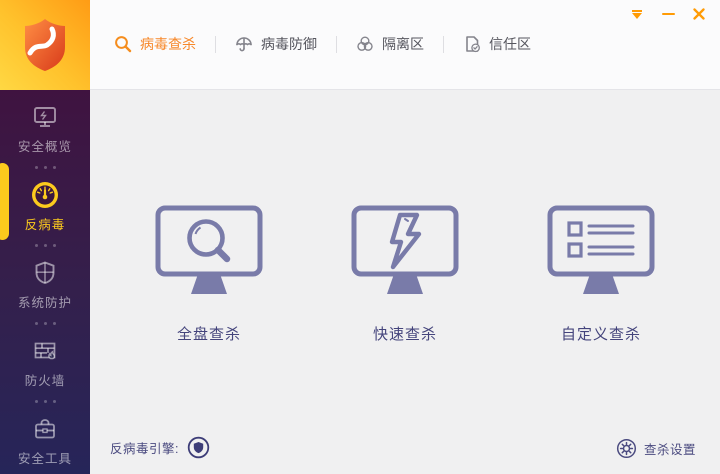  Describe the element at coordinates (626, 448) in the screenshot. I see `gear-icon` at that location.